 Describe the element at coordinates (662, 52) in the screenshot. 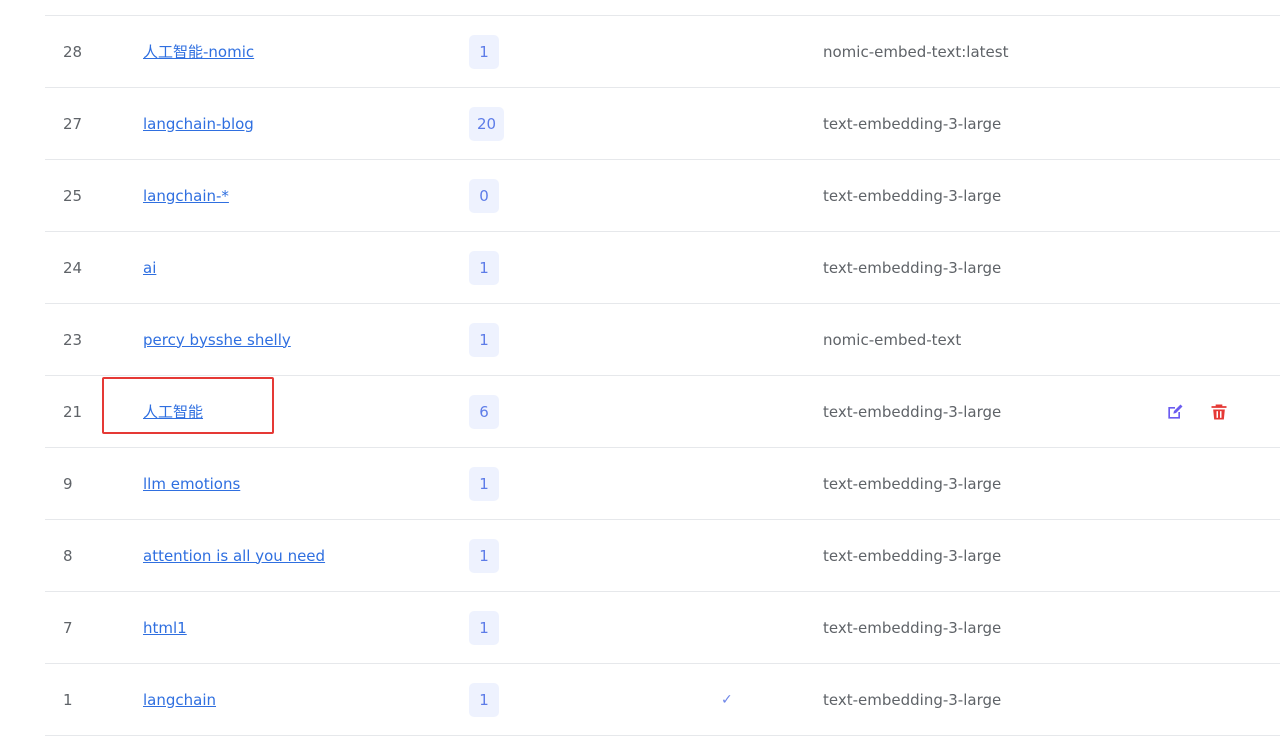

I see `table-row: 28 人工智能-nomic 1 nomic-embed-text:latest` at that location.